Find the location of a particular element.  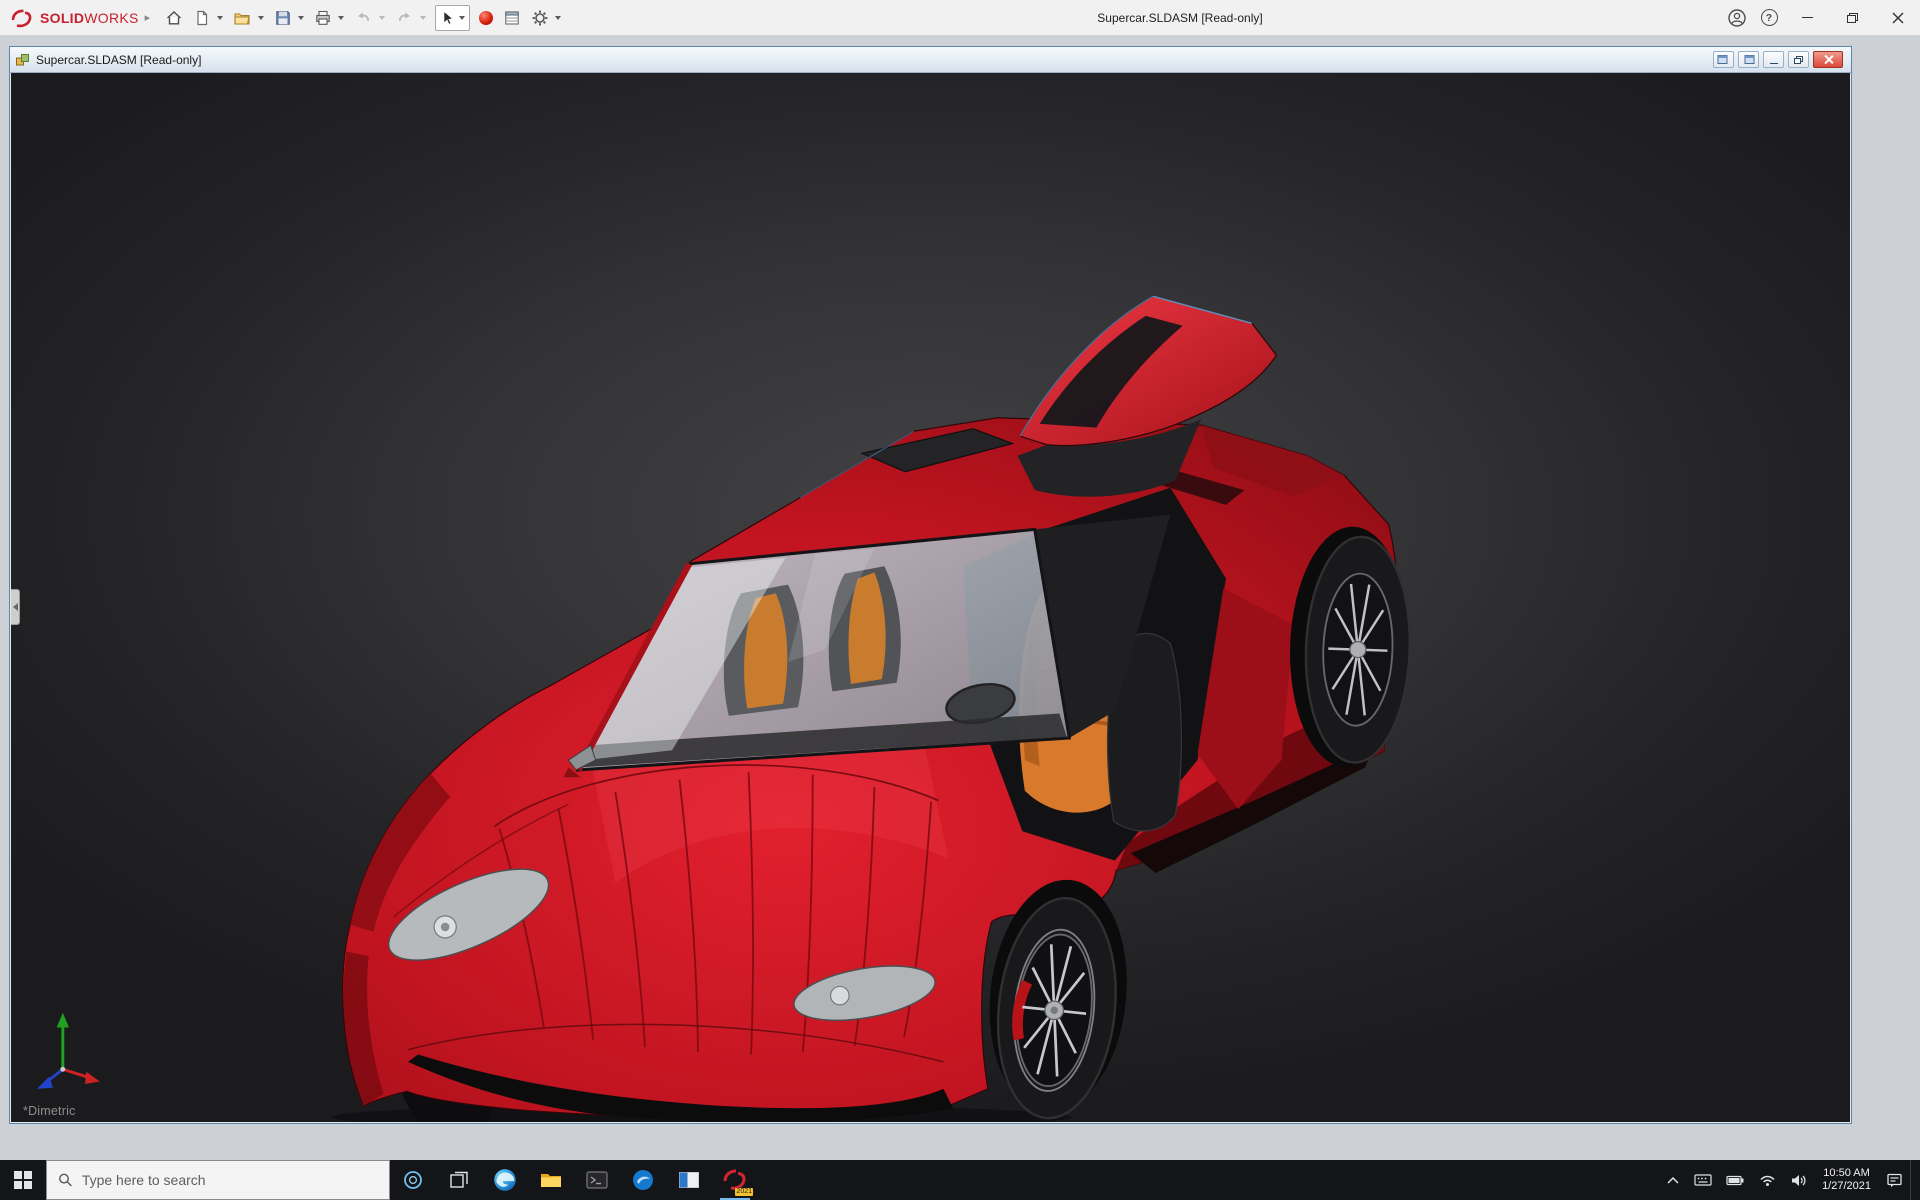

network-status is located at coordinates (1767, 1180).